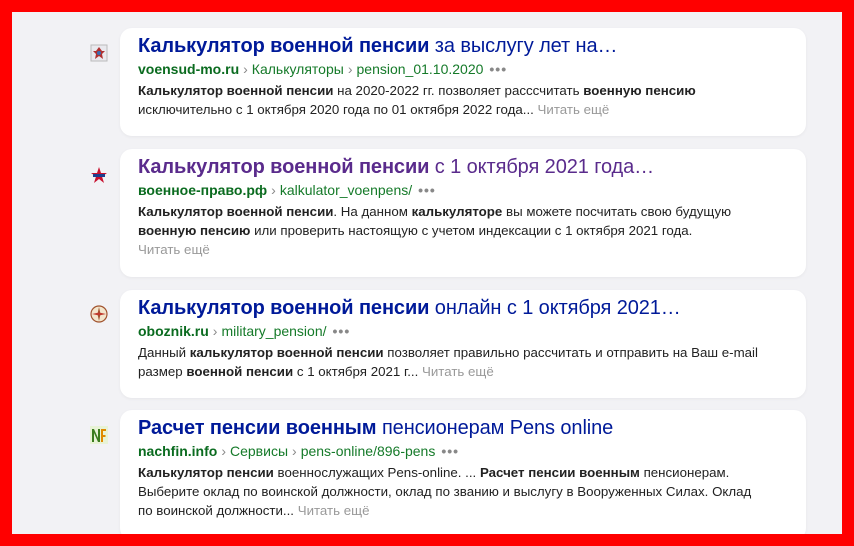 This screenshot has width=854, height=546. What do you see at coordinates (684, 472) in the screenshot?
I see `snippet-text: пенсионерам.` at bounding box center [684, 472].